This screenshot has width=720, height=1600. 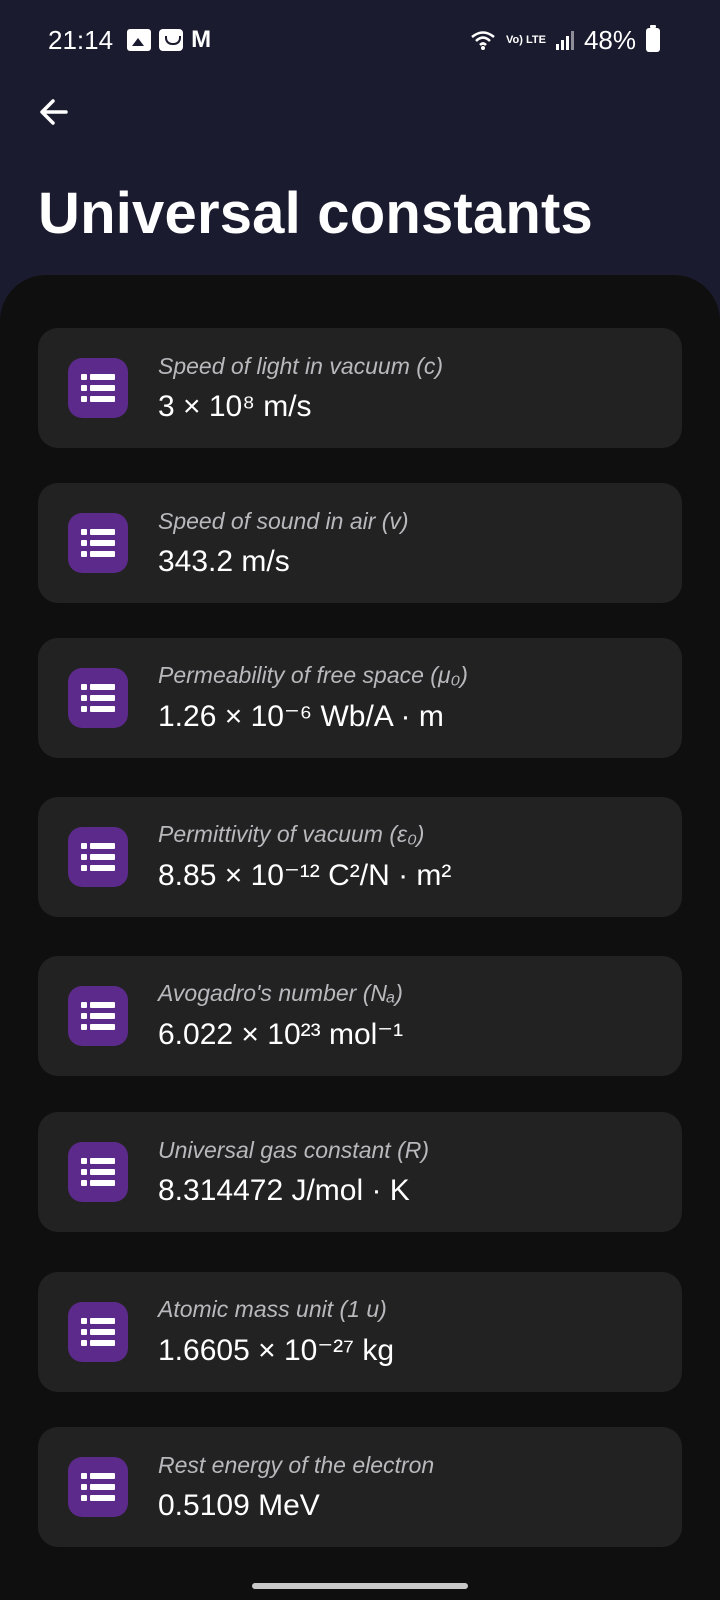 I want to click on status-left: 21:14 M, so click(x=129, y=40).